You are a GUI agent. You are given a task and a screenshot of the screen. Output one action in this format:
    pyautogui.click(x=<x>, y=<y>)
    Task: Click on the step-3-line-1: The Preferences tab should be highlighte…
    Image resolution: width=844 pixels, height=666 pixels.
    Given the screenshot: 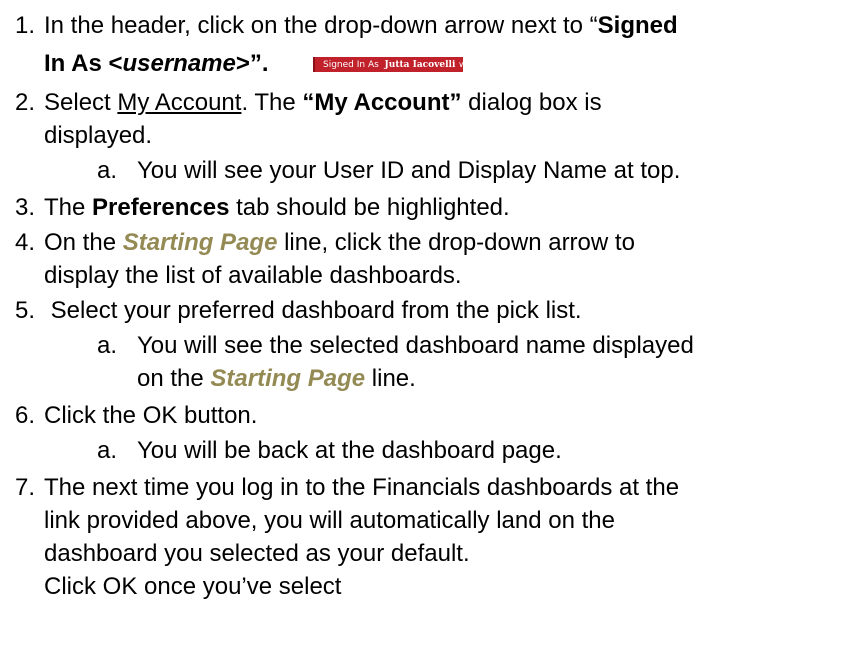 What is the action you would take?
    pyautogui.click(x=277, y=207)
    